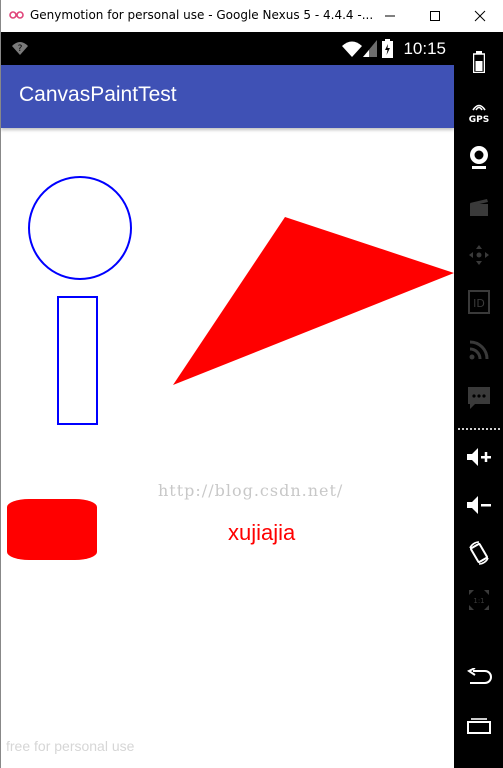  Describe the element at coordinates (479, 762) in the screenshot. I see `scroll-down-indicator` at that location.